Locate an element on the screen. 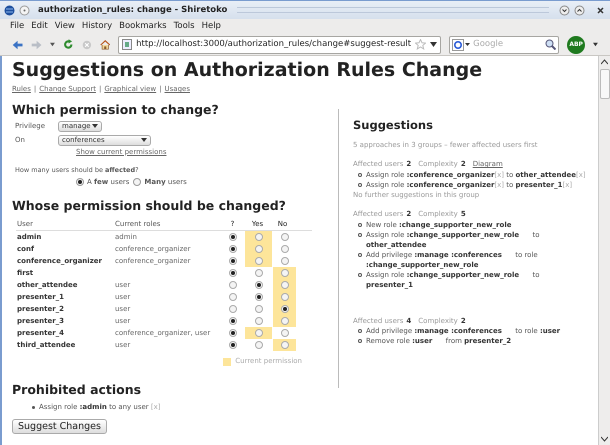 The height and width of the screenshot is (445, 610). legend-swatch is located at coordinates (227, 362).